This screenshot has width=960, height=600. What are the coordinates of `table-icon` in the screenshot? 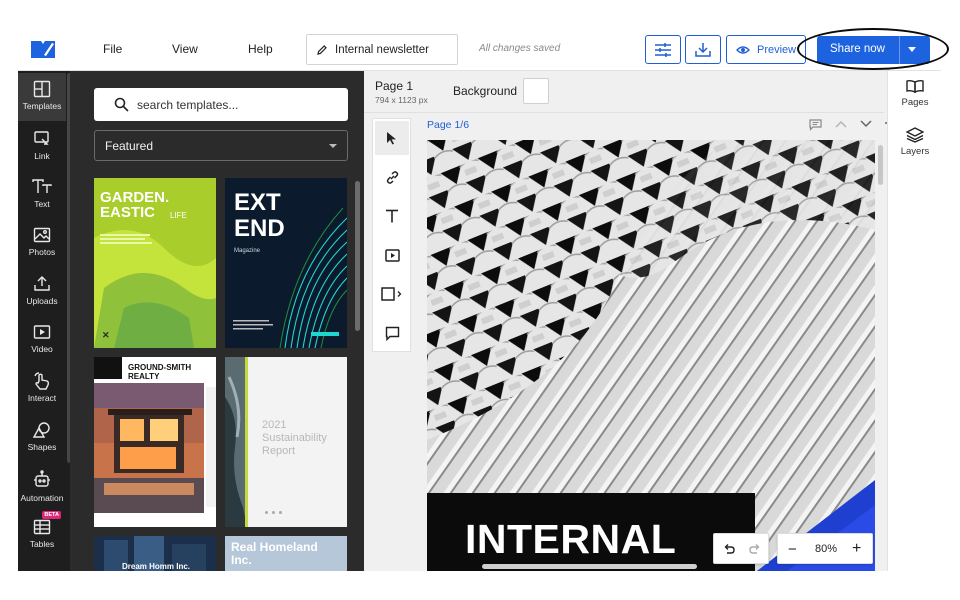 It's located at (42, 527).